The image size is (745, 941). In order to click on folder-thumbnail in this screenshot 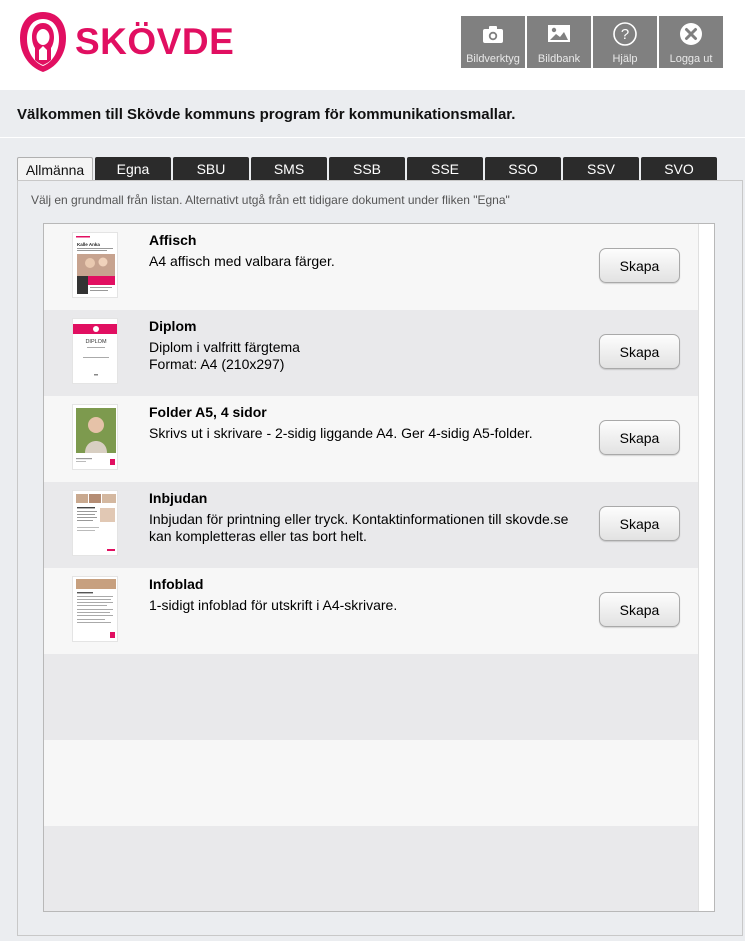, I will do `click(95, 437)`.